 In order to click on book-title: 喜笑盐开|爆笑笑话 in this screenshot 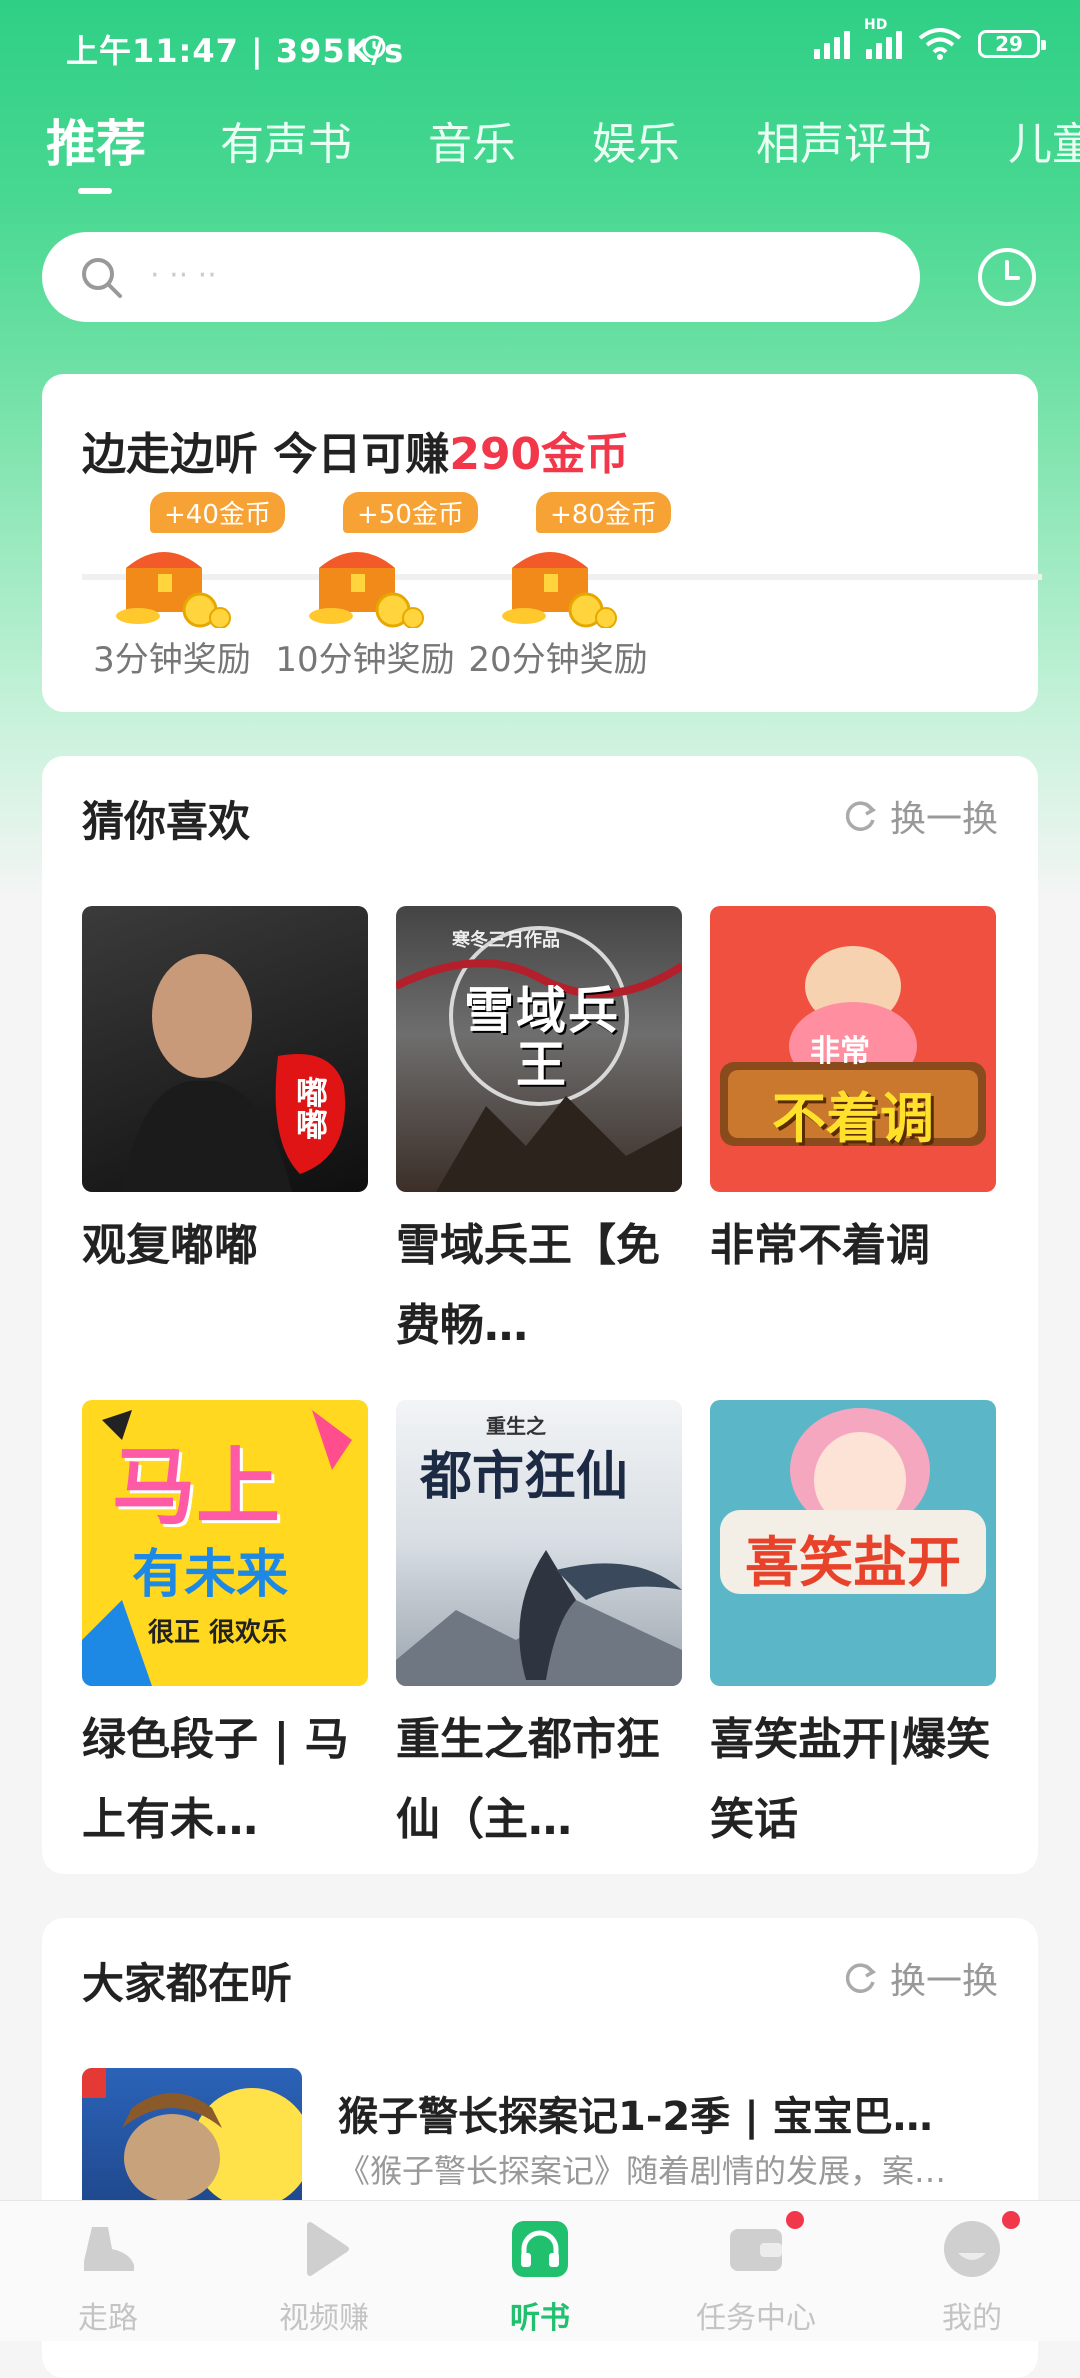, I will do `click(850, 1779)`.